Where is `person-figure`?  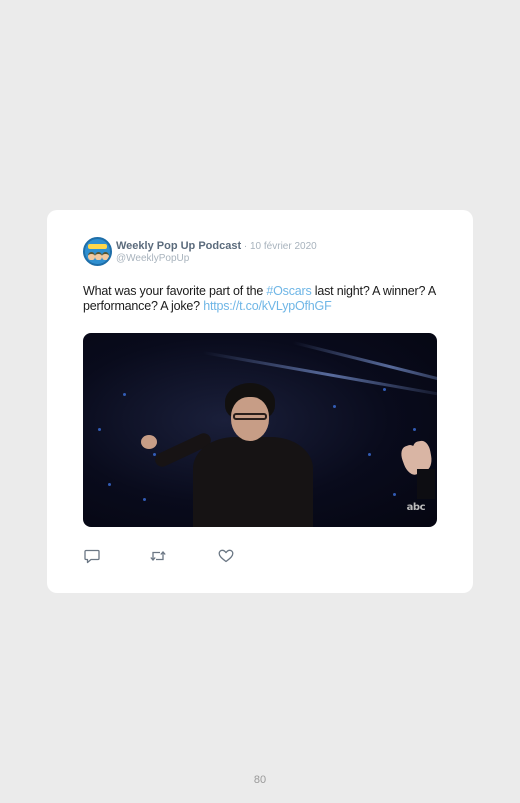
person-figure is located at coordinates (227, 455).